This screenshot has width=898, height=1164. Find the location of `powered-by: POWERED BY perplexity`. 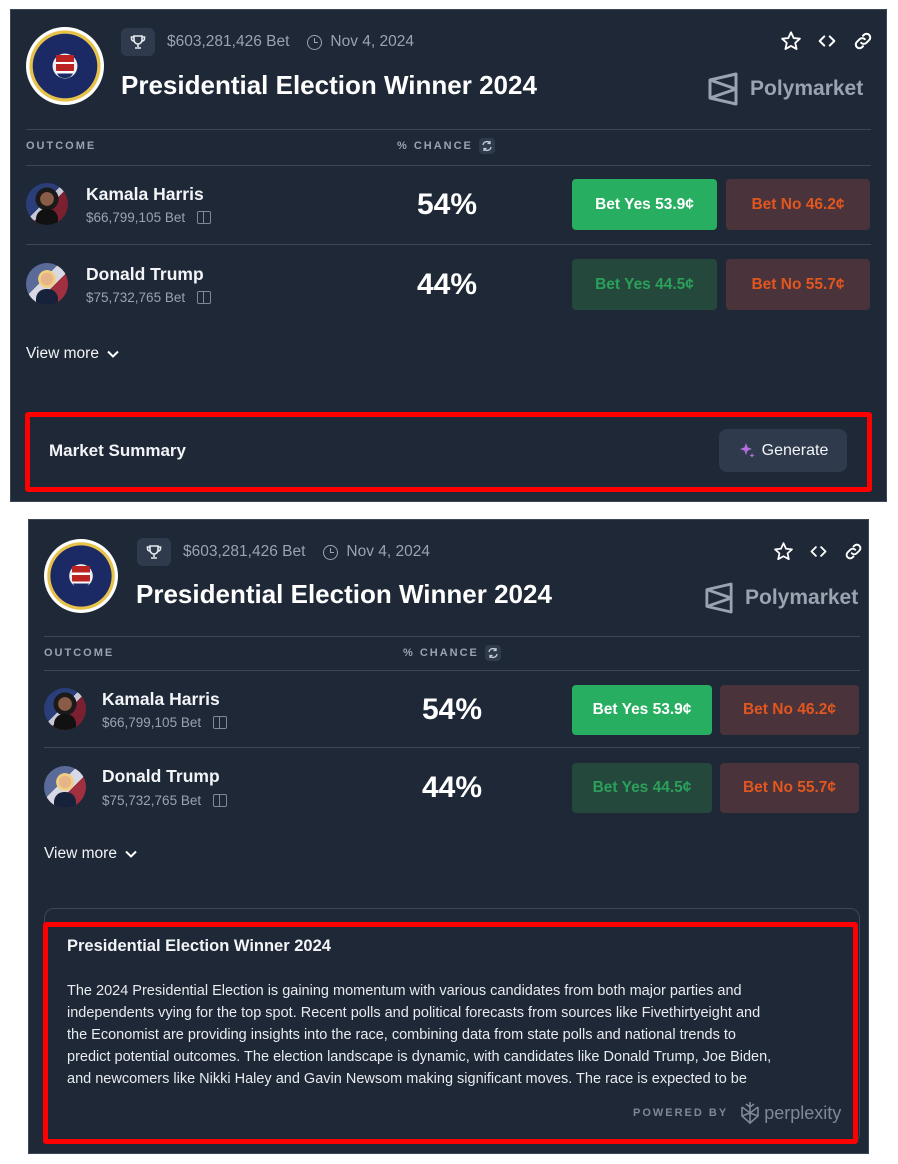

powered-by: POWERED BY perplexity is located at coordinates (737, 1113).